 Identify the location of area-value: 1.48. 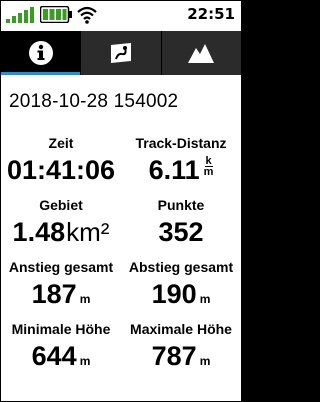
(39, 232).